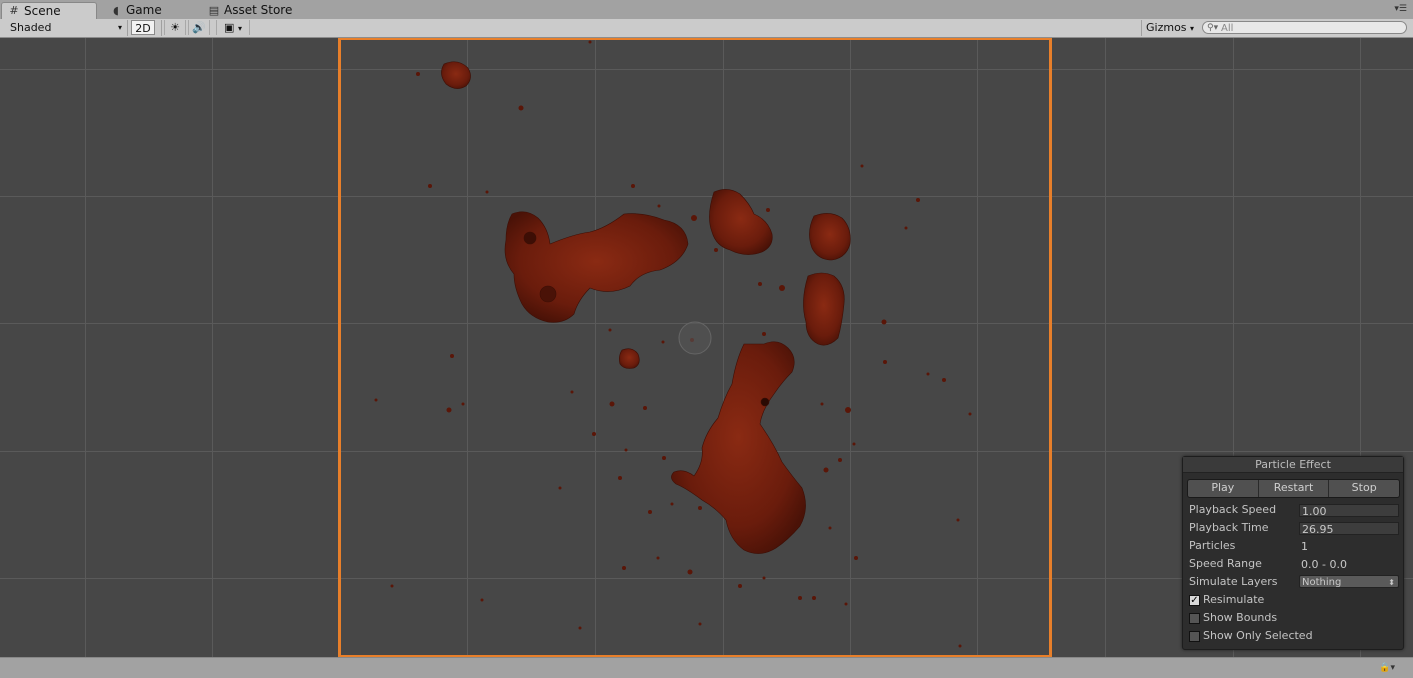 Image resolution: width=1413 pixels, height=678 pixels. What do you see at coordinates (1387, 668) in the screenshot?
I see `lock-icon: 🔒▾` at bounding box center [1387, 668].